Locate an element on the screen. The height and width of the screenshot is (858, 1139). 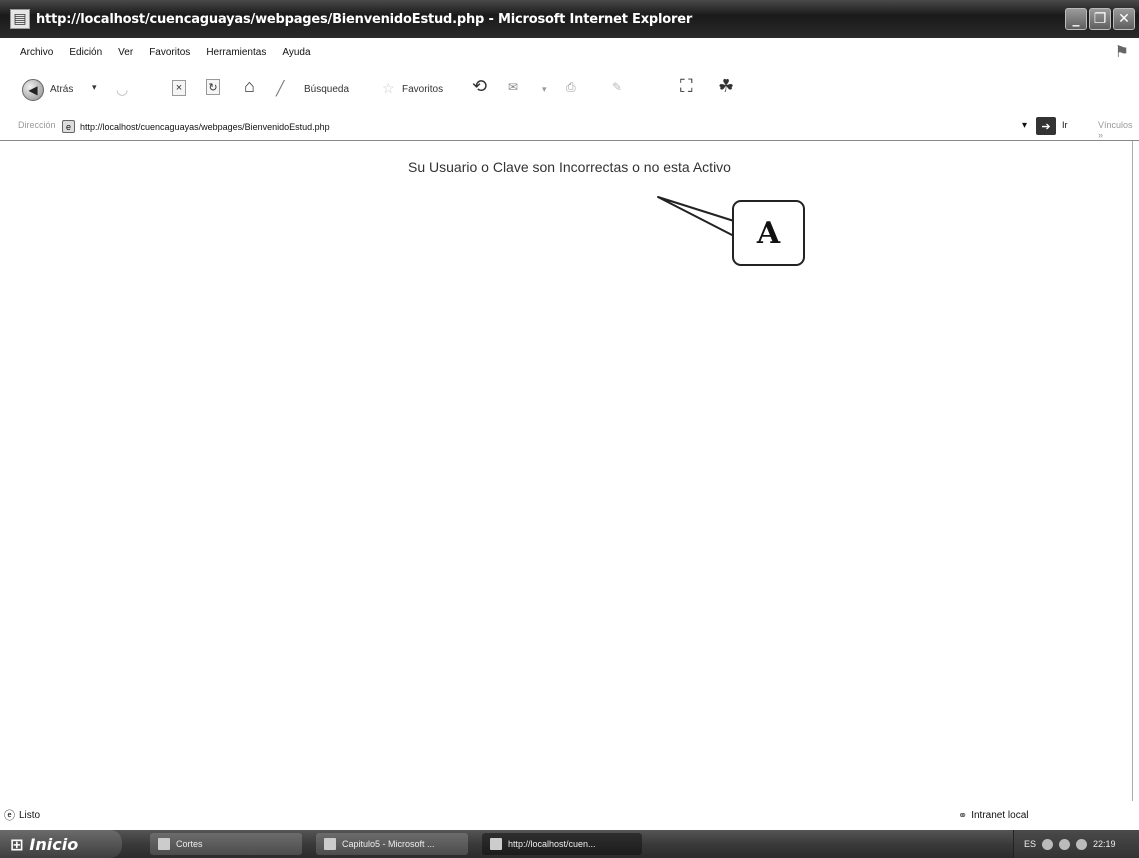
menu-ayuda: Ayuda is located at coordinates (296, 52).